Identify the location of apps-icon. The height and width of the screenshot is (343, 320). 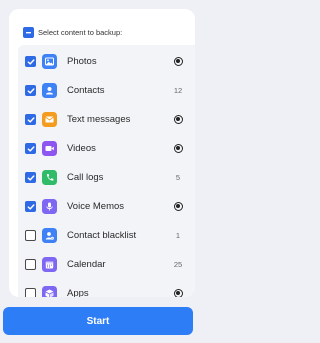
(49, 291).